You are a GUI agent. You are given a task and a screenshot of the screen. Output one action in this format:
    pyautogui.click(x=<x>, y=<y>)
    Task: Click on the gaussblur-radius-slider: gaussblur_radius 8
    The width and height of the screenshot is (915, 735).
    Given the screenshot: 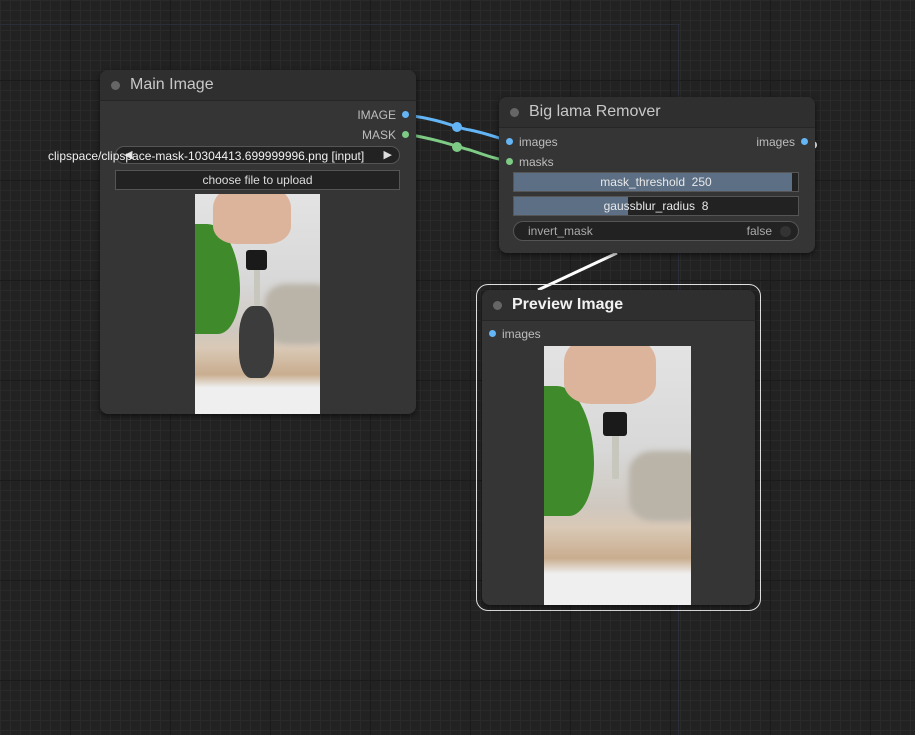 What is the action you would take?
    pyautogui.click(x=656, y=206)
    